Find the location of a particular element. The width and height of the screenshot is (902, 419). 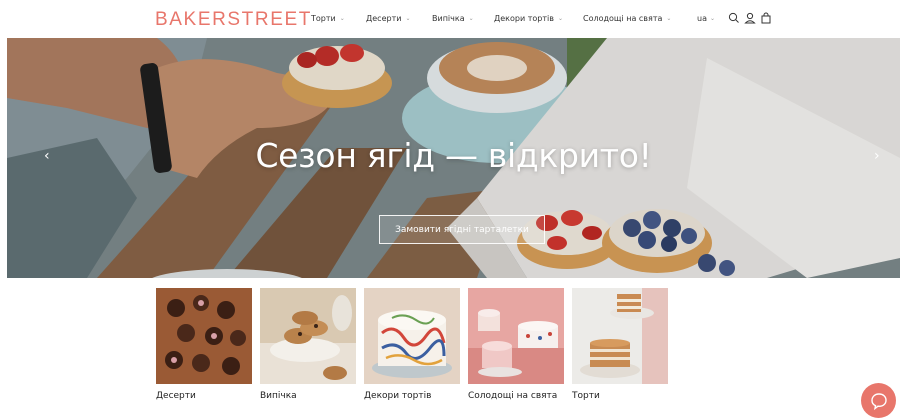

nav-item-holiday-sweets: Солодощі на свята ⌄ is located at coordinates (633, 18).